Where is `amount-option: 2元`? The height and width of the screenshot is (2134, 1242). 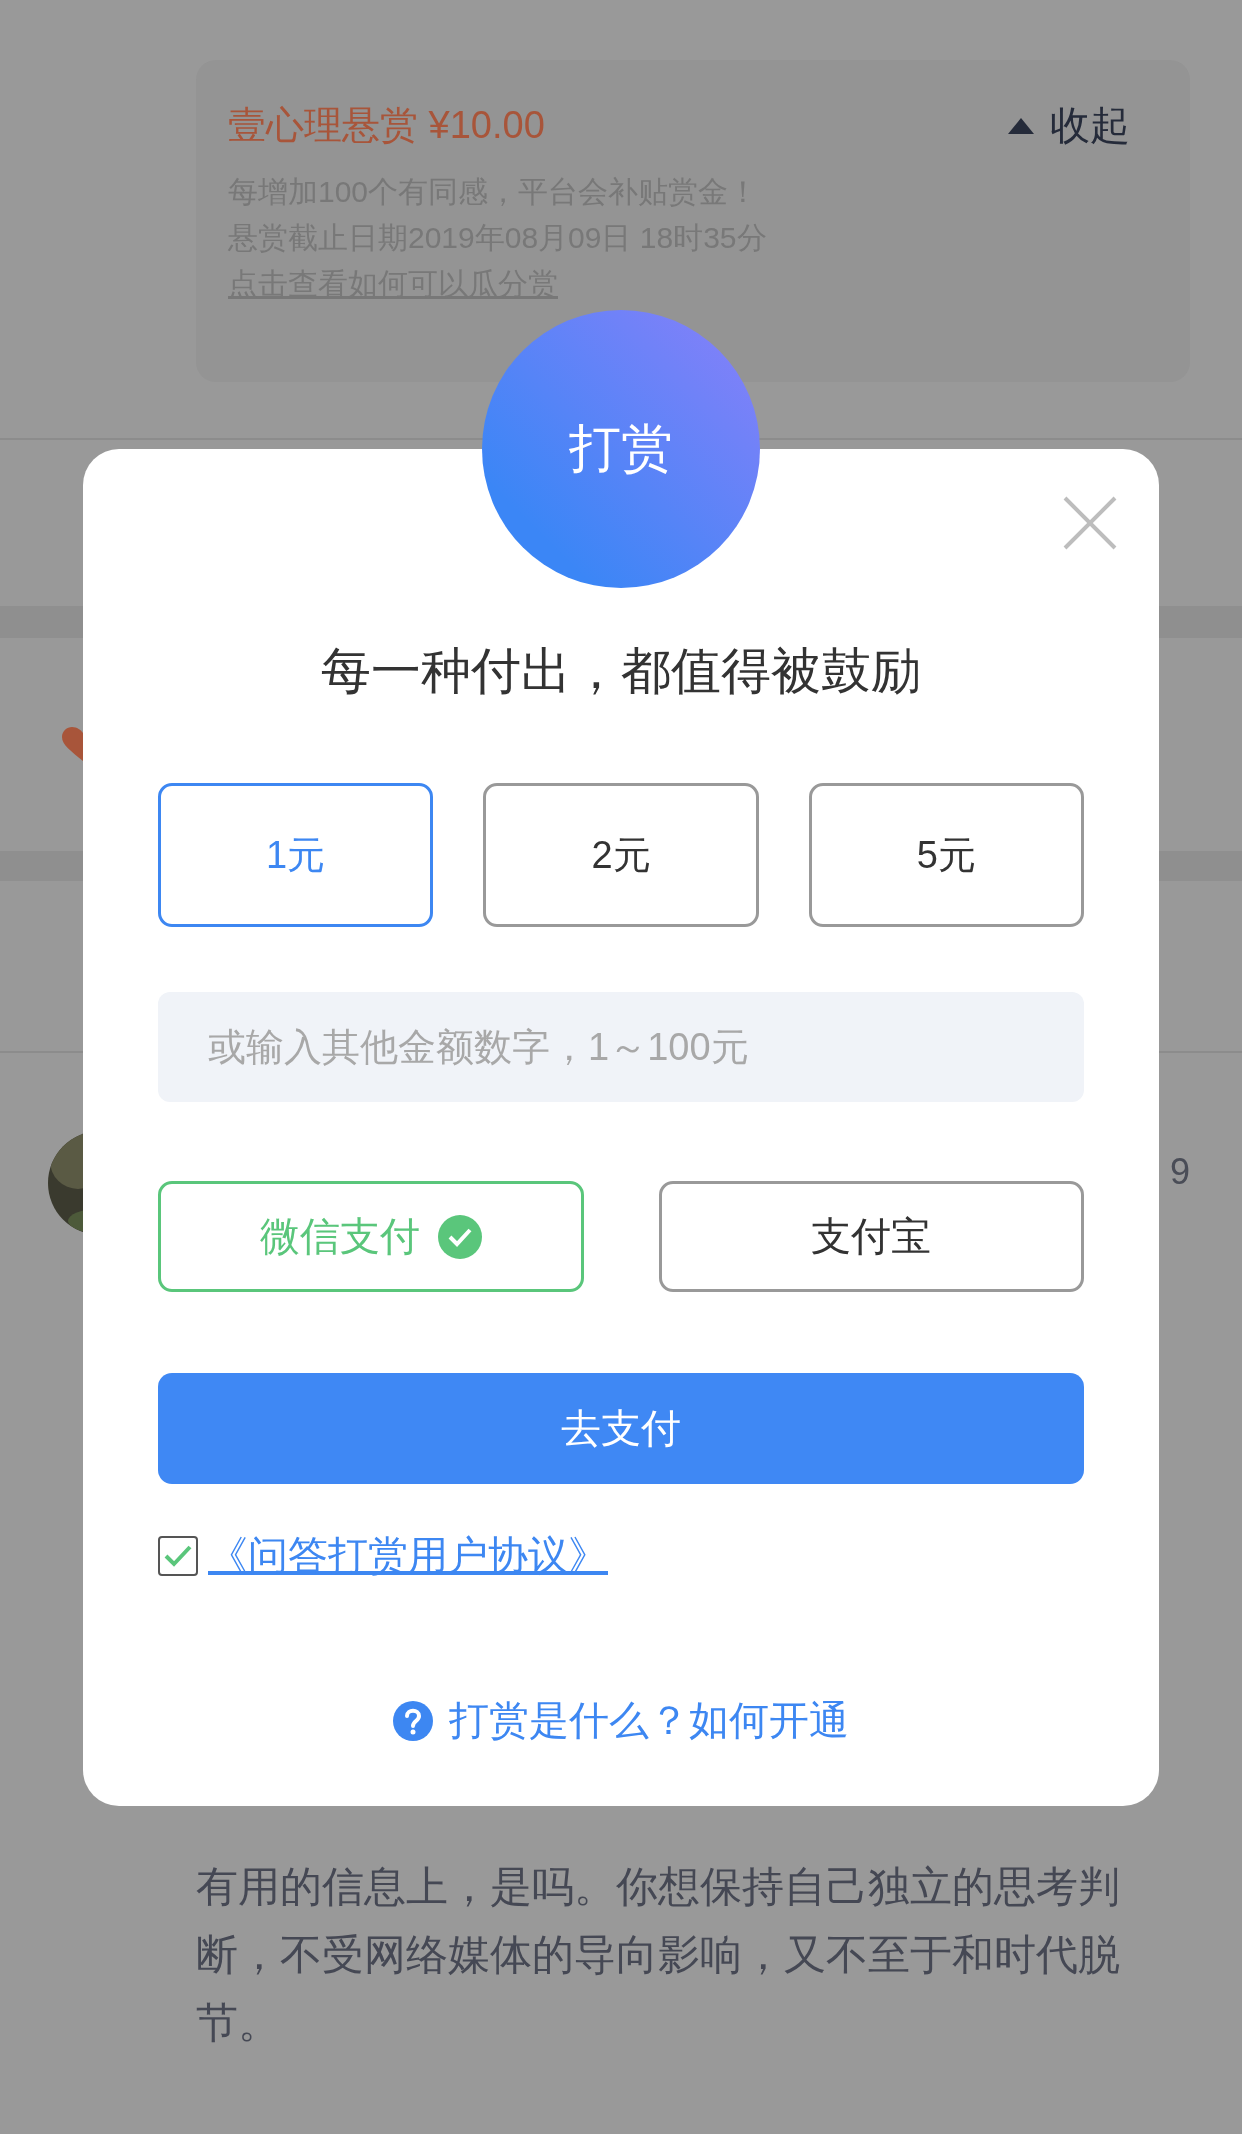
amount-option: 2元 is located at coordinates (621, 855).